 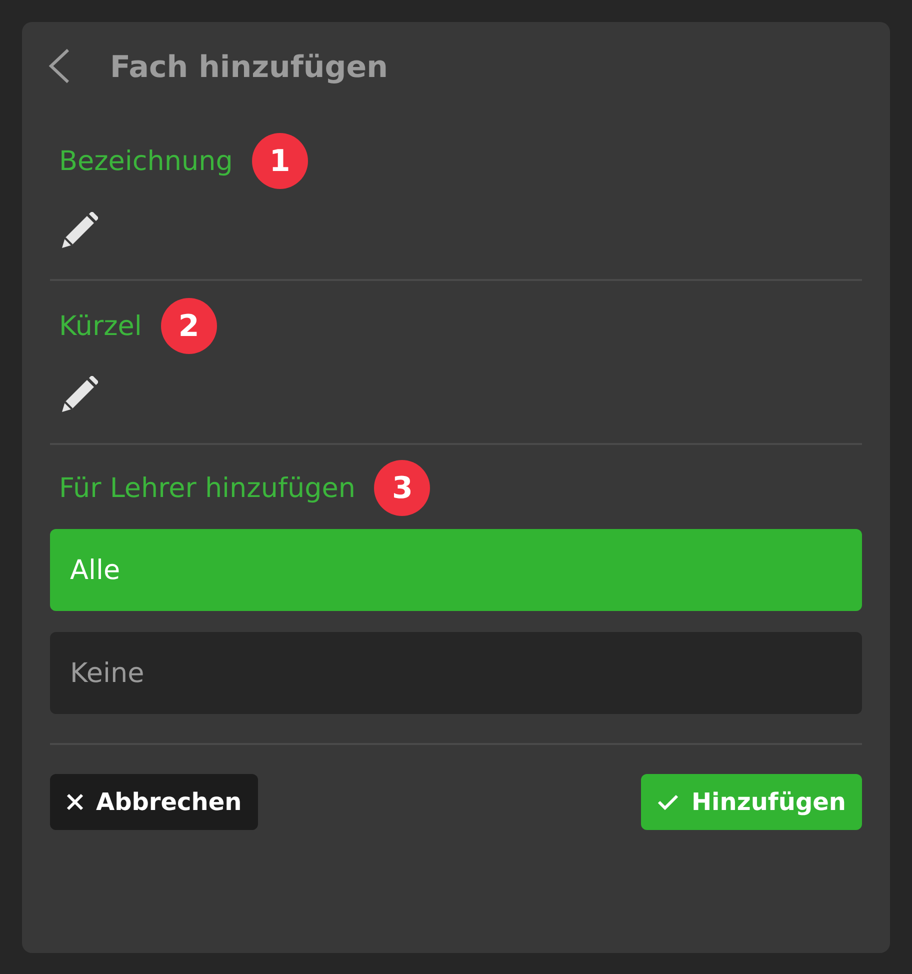 I want to click on close-icon, so click(x=75, y=802).